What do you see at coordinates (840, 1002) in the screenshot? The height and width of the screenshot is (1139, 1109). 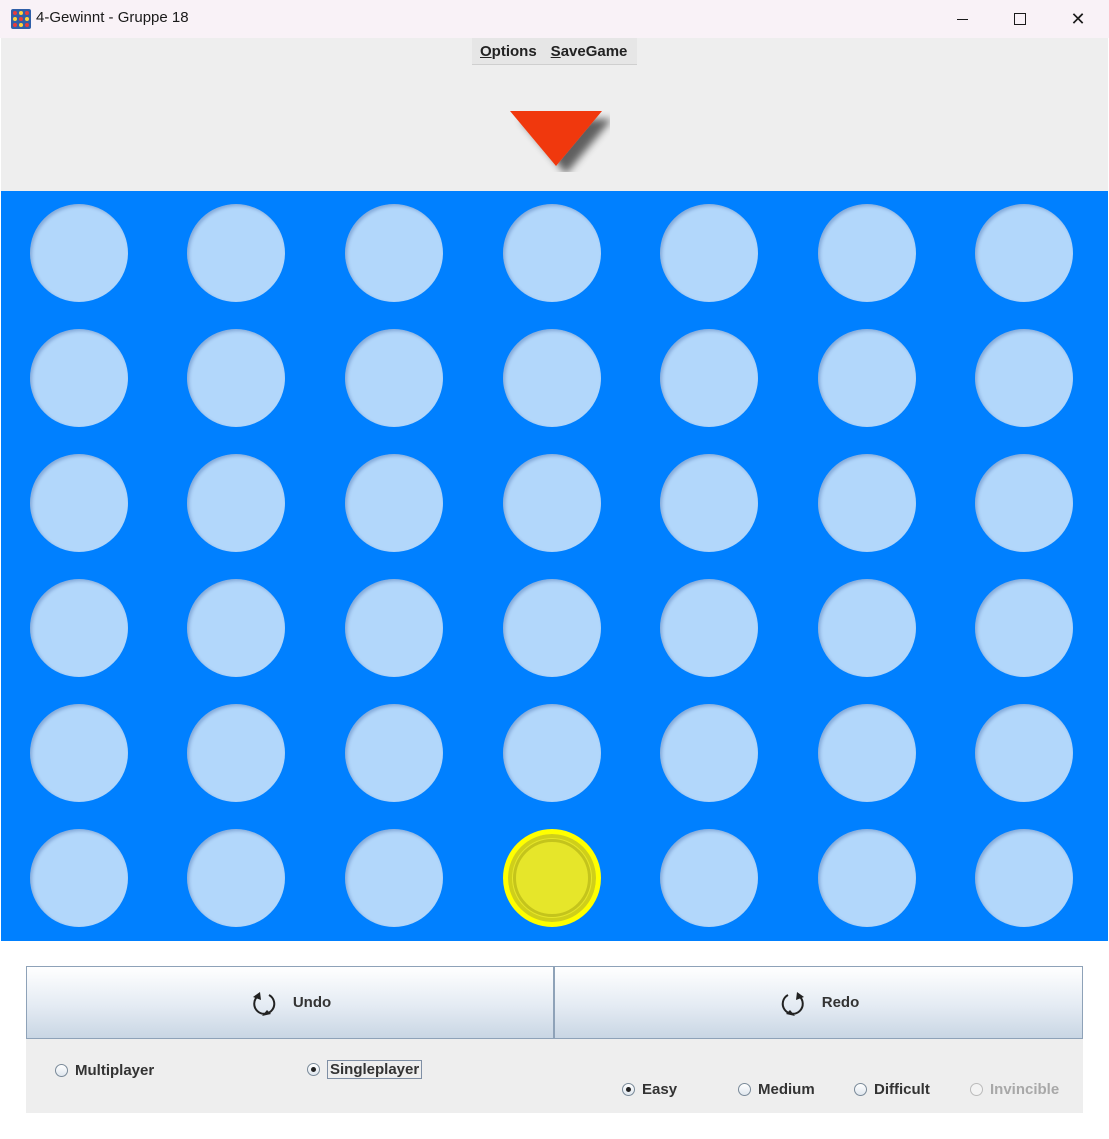 I see `redo-label: Redo` at bounding box center [840, 1002].